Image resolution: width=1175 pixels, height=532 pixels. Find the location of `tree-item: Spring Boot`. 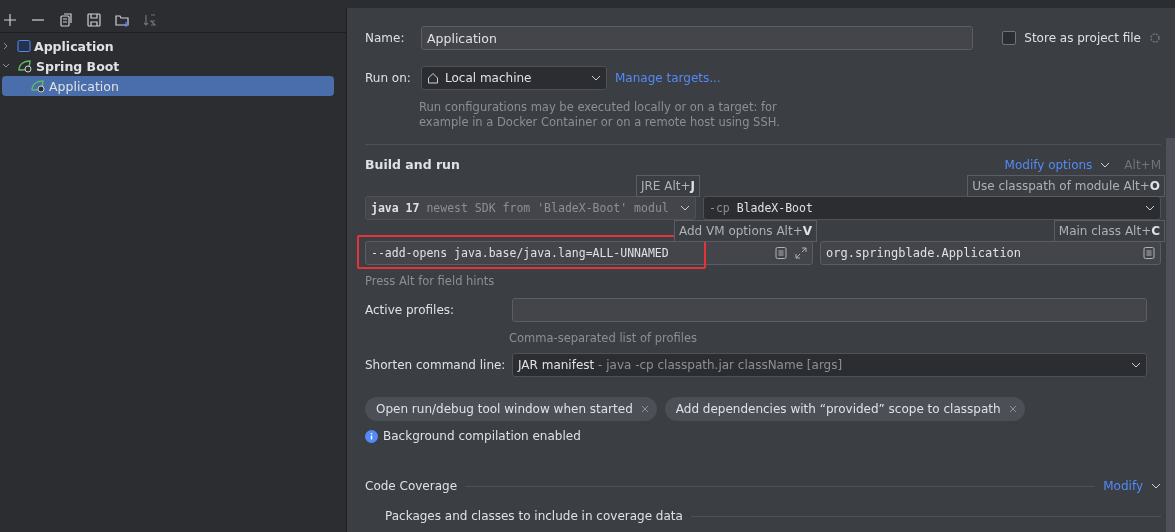

tree-item: Spring Boot is located at coordinates (168, 66).